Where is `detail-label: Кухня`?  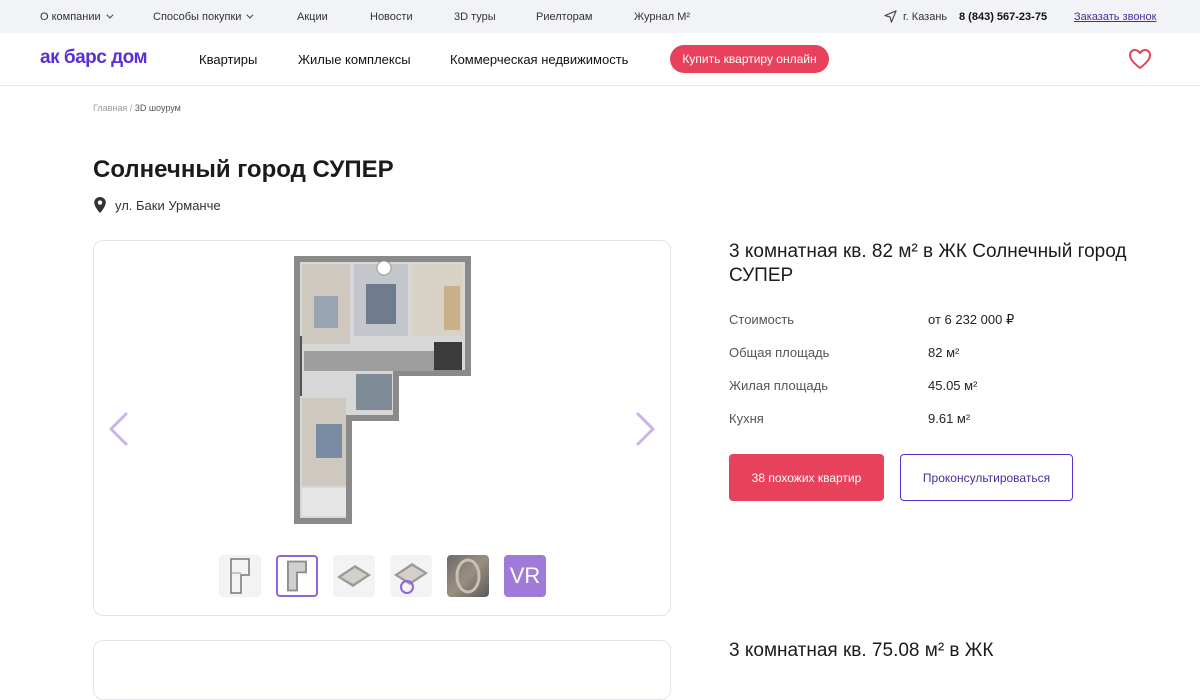 detail-label: Кухня is located at coordinates (746, 418).